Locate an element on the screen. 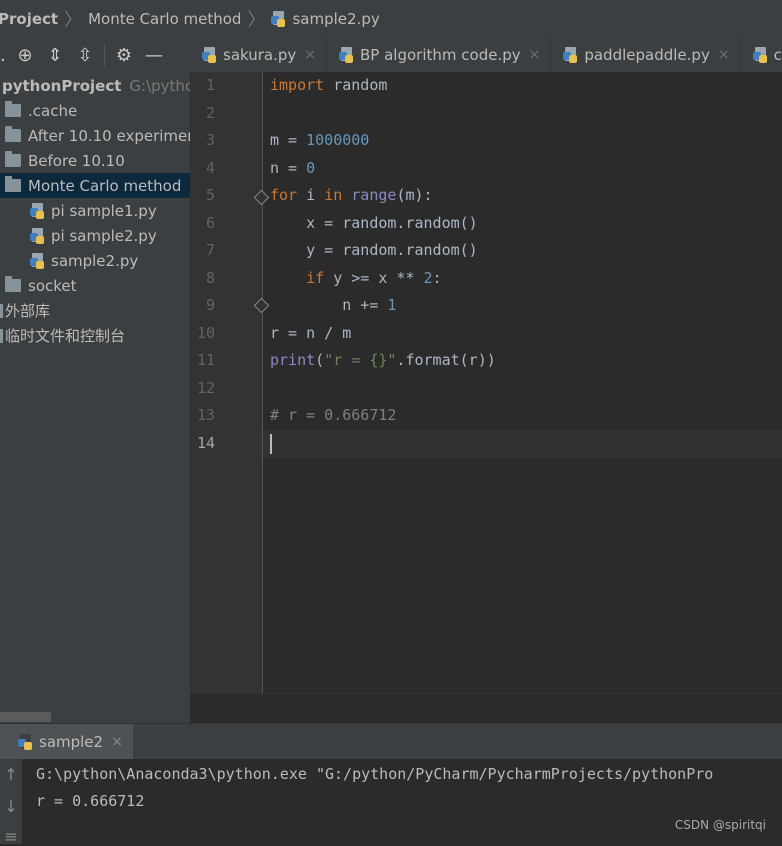  tree-item-label: 临时文件和控制台 is located at coordinates (65, 336).